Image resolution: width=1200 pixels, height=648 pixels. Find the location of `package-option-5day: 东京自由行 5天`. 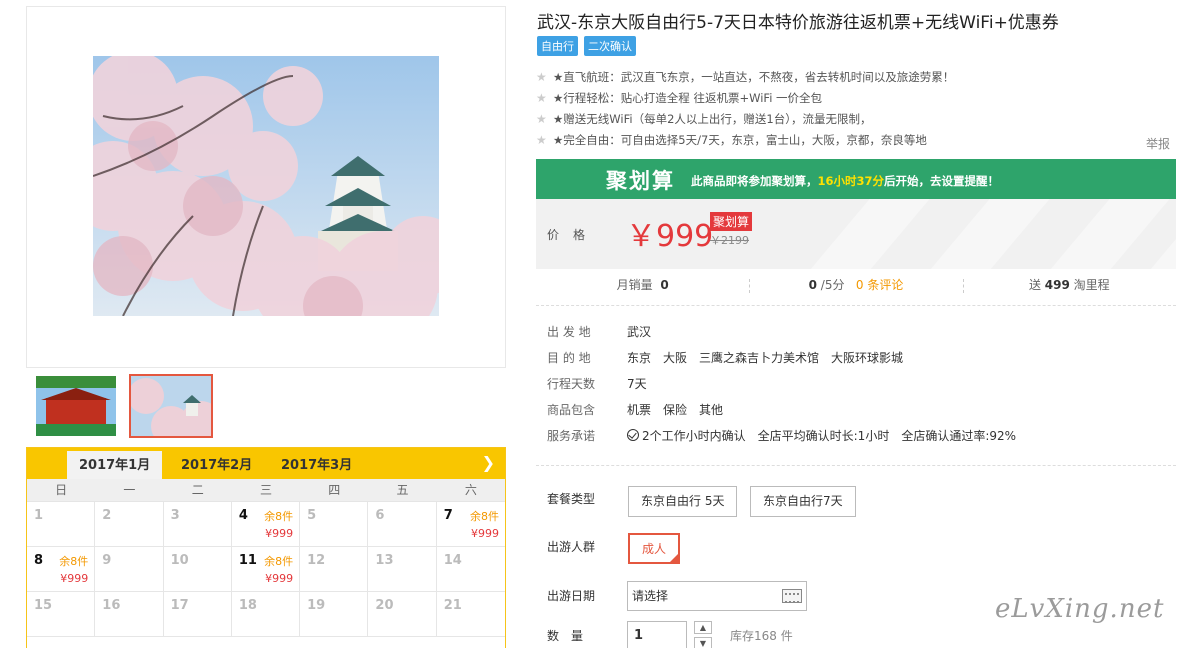

package-option-5day: 东京自由行 5天 is located at coordinates (683, 501).